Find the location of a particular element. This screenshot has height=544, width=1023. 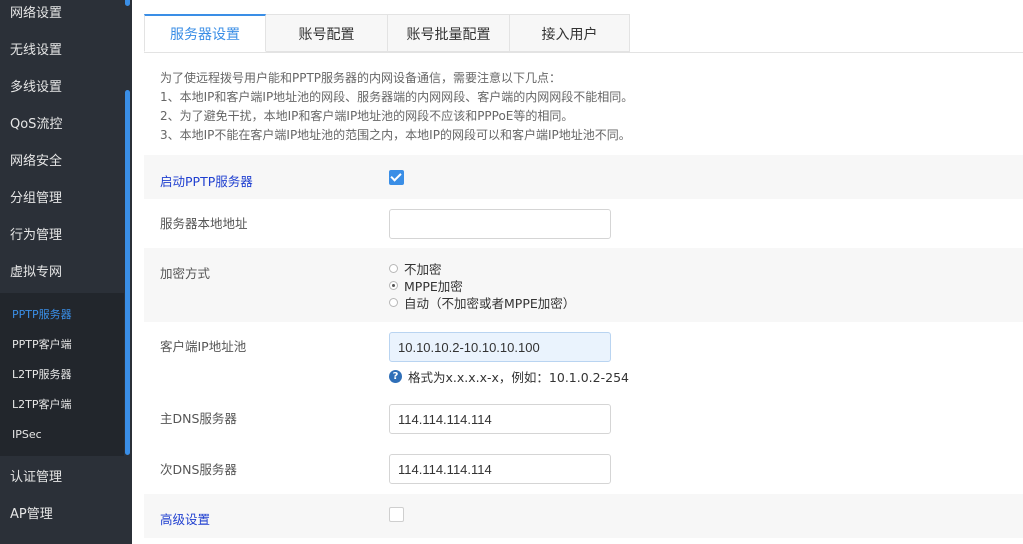

secondary-dns-input is located at coordinates (500, 469).